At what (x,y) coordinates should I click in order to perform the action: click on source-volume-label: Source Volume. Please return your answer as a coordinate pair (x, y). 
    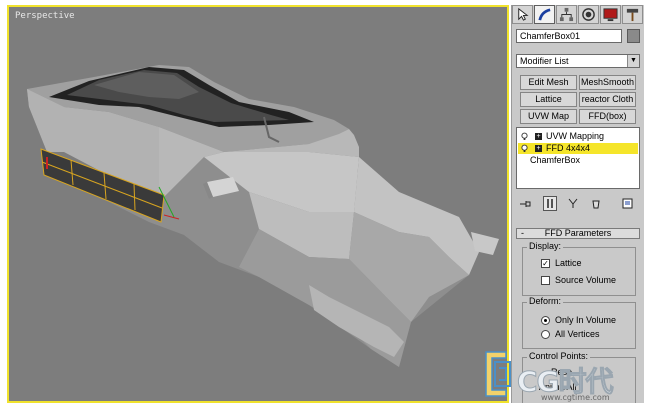
    Looking at the image, I should click on (586, 280).